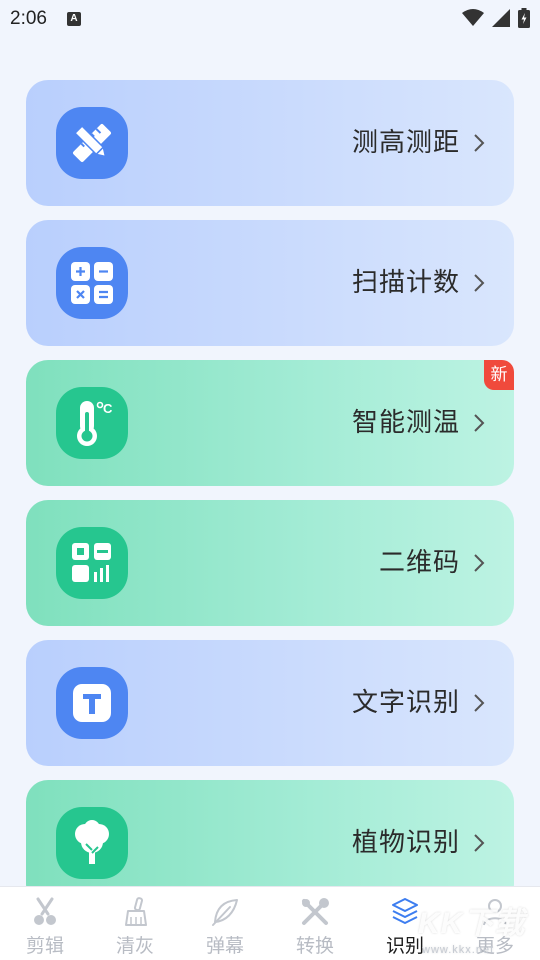  Describe the element at coordinates (270, 703) in the screenshot. I see `card-text-recognition: 文字识别` at that location.